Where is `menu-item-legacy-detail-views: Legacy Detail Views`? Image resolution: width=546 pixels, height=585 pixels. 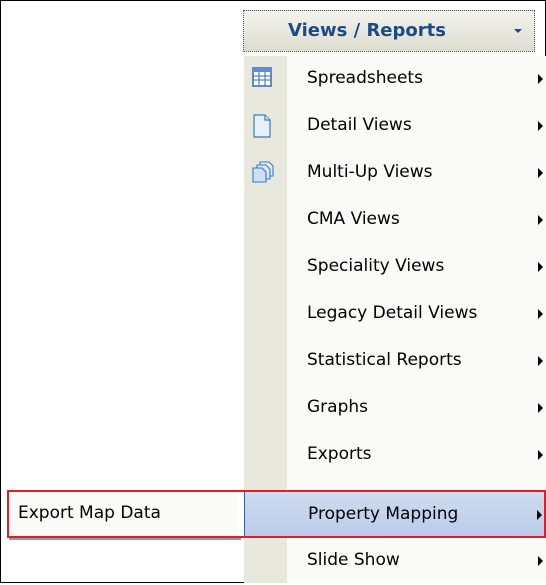 menu-item-legacy-detail-views: Legacy Detail Views is located at coordinates (395, 314).